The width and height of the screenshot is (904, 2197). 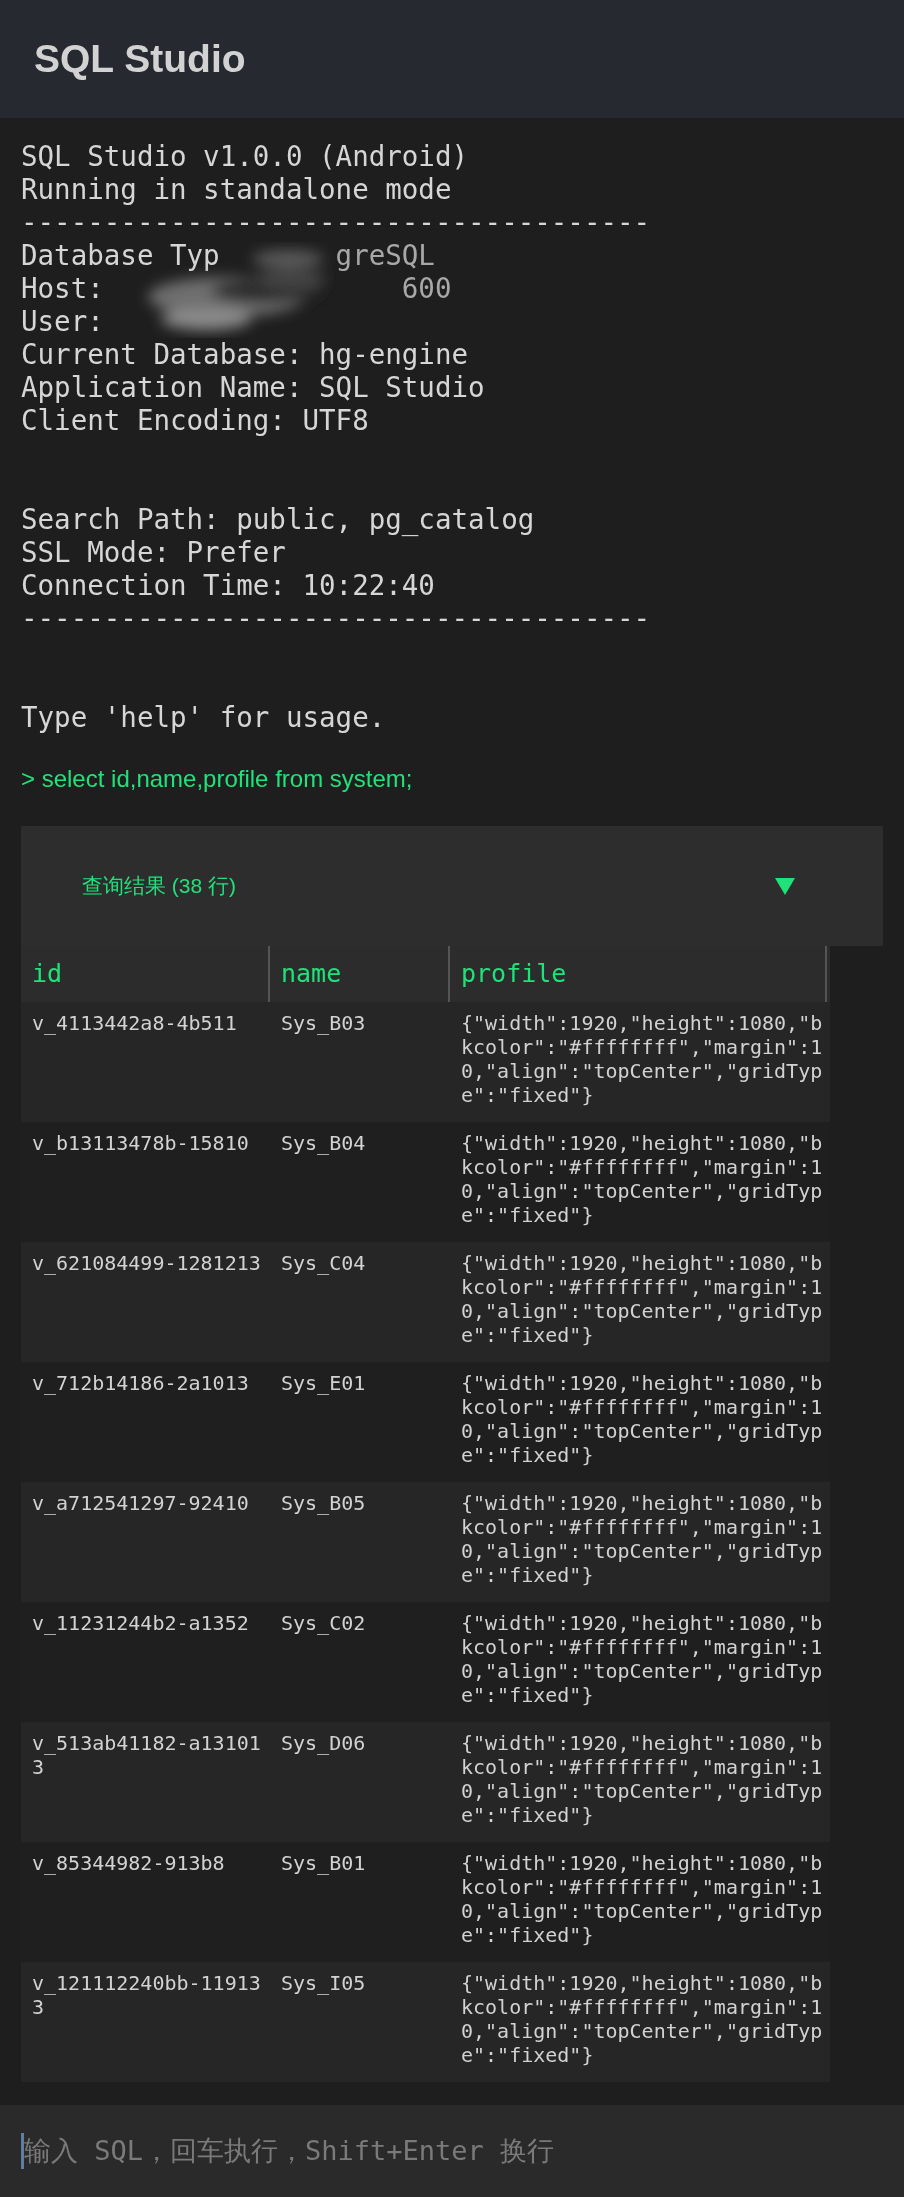 I want to click on command-echo: > select id,name,profile from system;, so click(x=217, y=779).